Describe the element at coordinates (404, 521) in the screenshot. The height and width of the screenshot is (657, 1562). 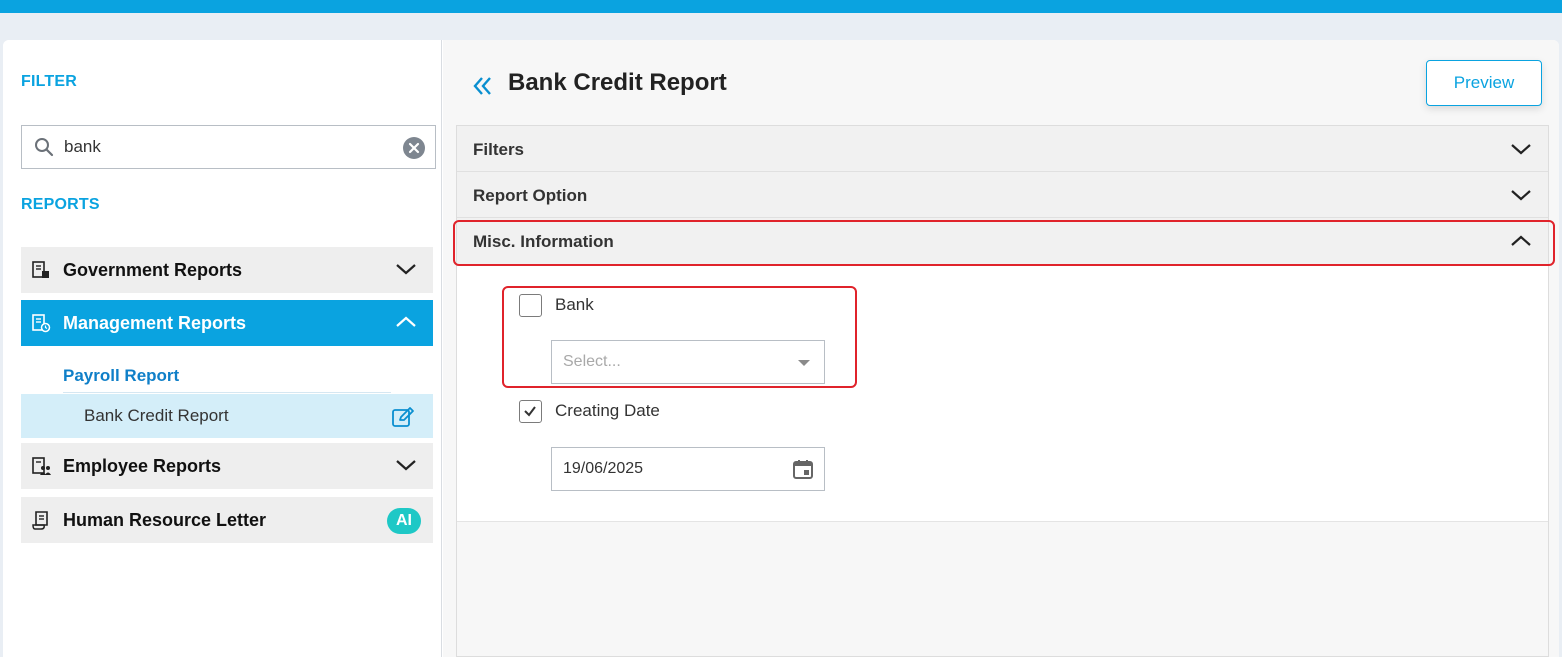
I see `ai-badge: AI` at that location.